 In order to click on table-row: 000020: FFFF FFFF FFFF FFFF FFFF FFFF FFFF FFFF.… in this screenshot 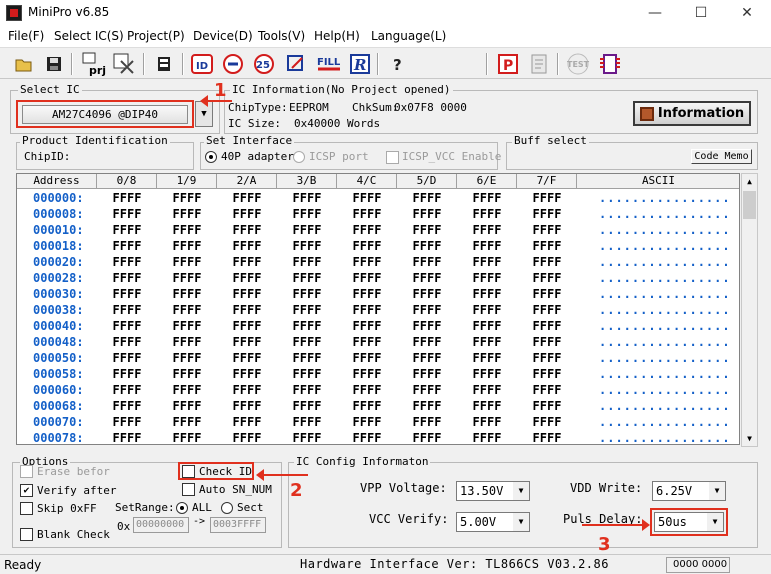, I will do `click(378, 263)`.